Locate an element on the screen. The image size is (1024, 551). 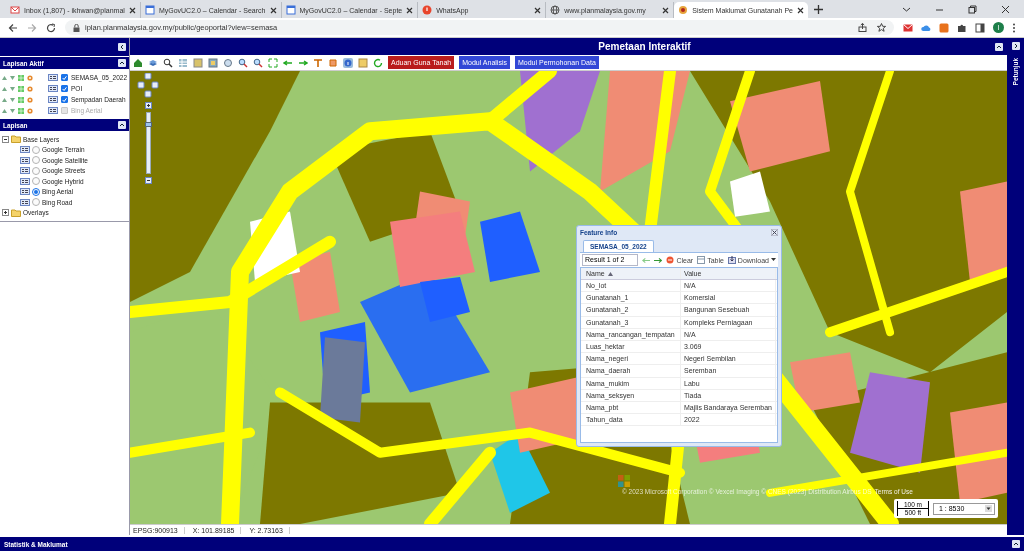
magnifier-icon is located at coordinates (168, 62).